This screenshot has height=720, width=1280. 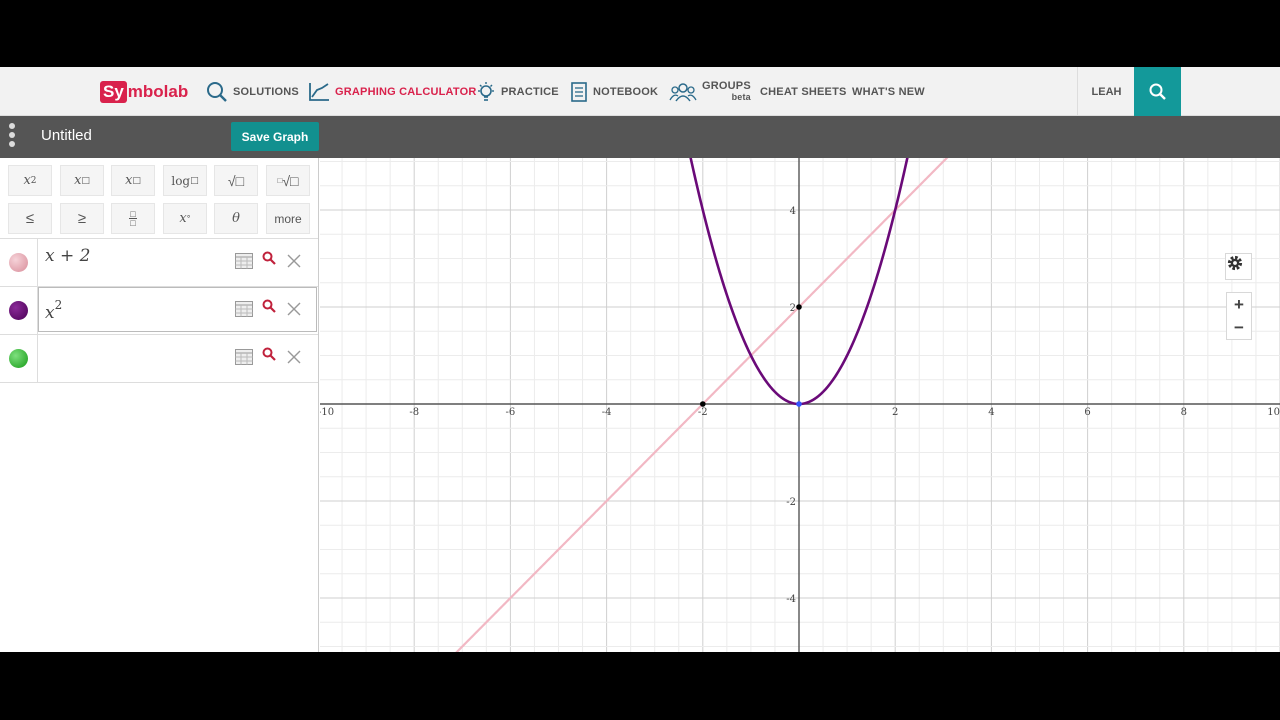 What do you see at coordinates (726, 85) in the screenshot?
I see `nav-groups-label: GROUPS` at bounding box center [726, 85].